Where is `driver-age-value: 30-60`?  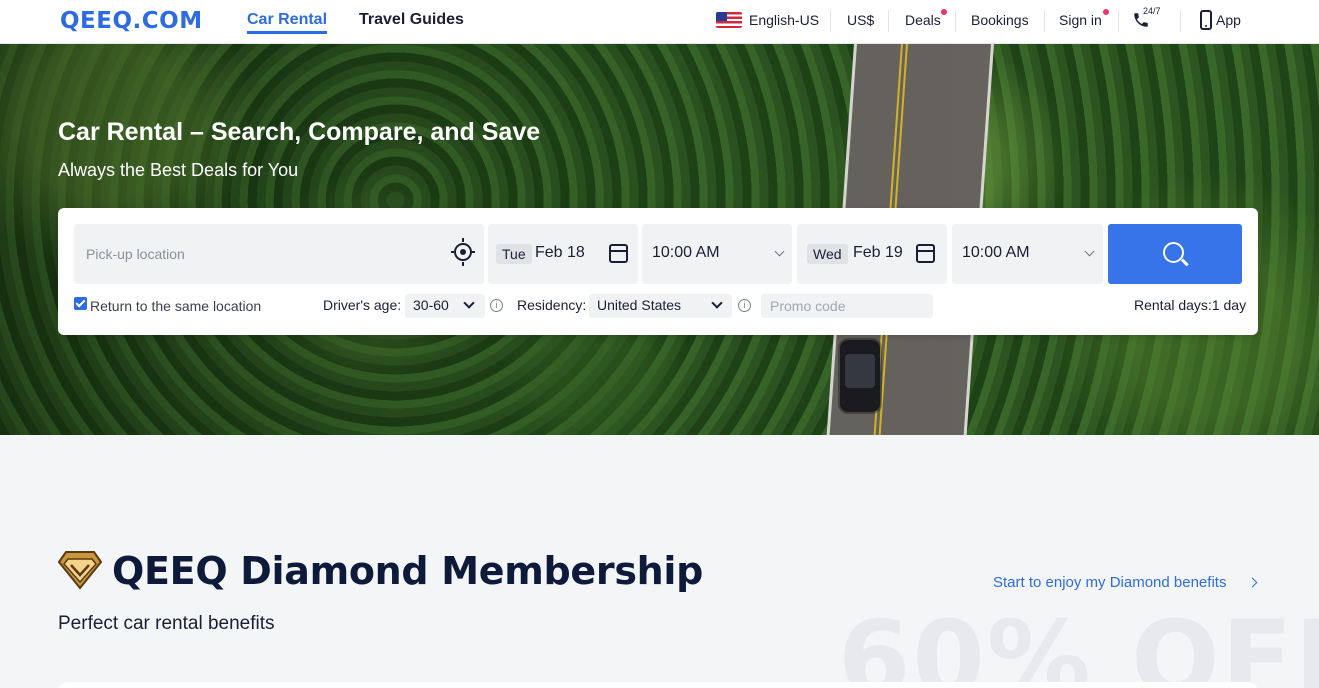 driver-age-value: 30-60 is located at coordinates (431, 305).